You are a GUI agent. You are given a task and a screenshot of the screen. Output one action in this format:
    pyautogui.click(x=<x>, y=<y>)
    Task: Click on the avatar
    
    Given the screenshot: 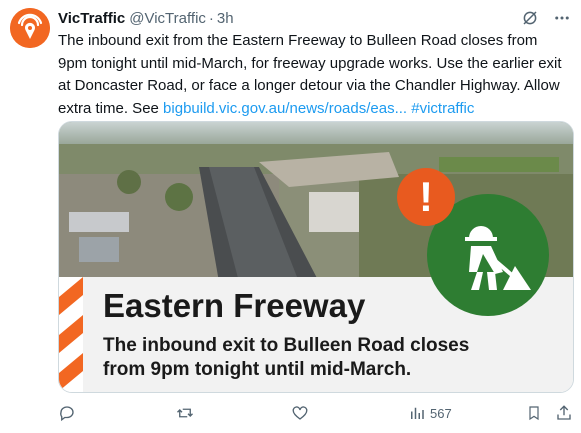 What is the action you would take?
    pyautogui.click(x=30, y=28)
    